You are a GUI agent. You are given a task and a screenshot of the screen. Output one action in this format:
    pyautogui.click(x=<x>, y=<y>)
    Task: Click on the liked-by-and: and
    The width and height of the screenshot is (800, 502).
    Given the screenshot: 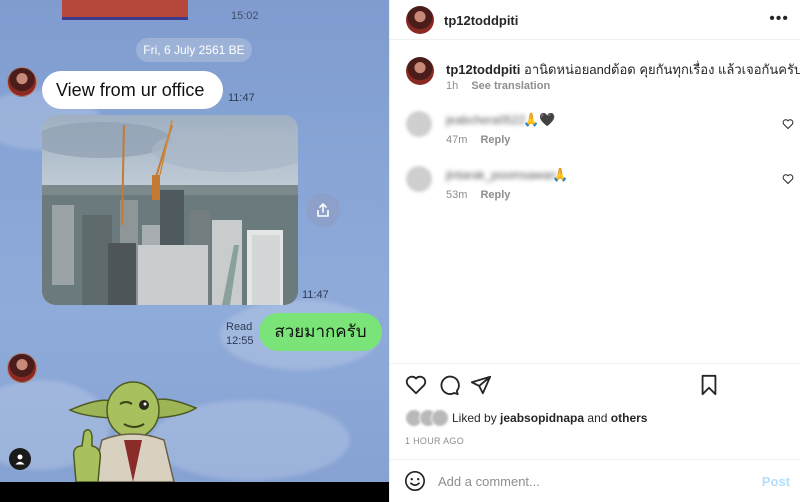 What is the action you would take?
    pyautogui.click(x=597, y=418)
    